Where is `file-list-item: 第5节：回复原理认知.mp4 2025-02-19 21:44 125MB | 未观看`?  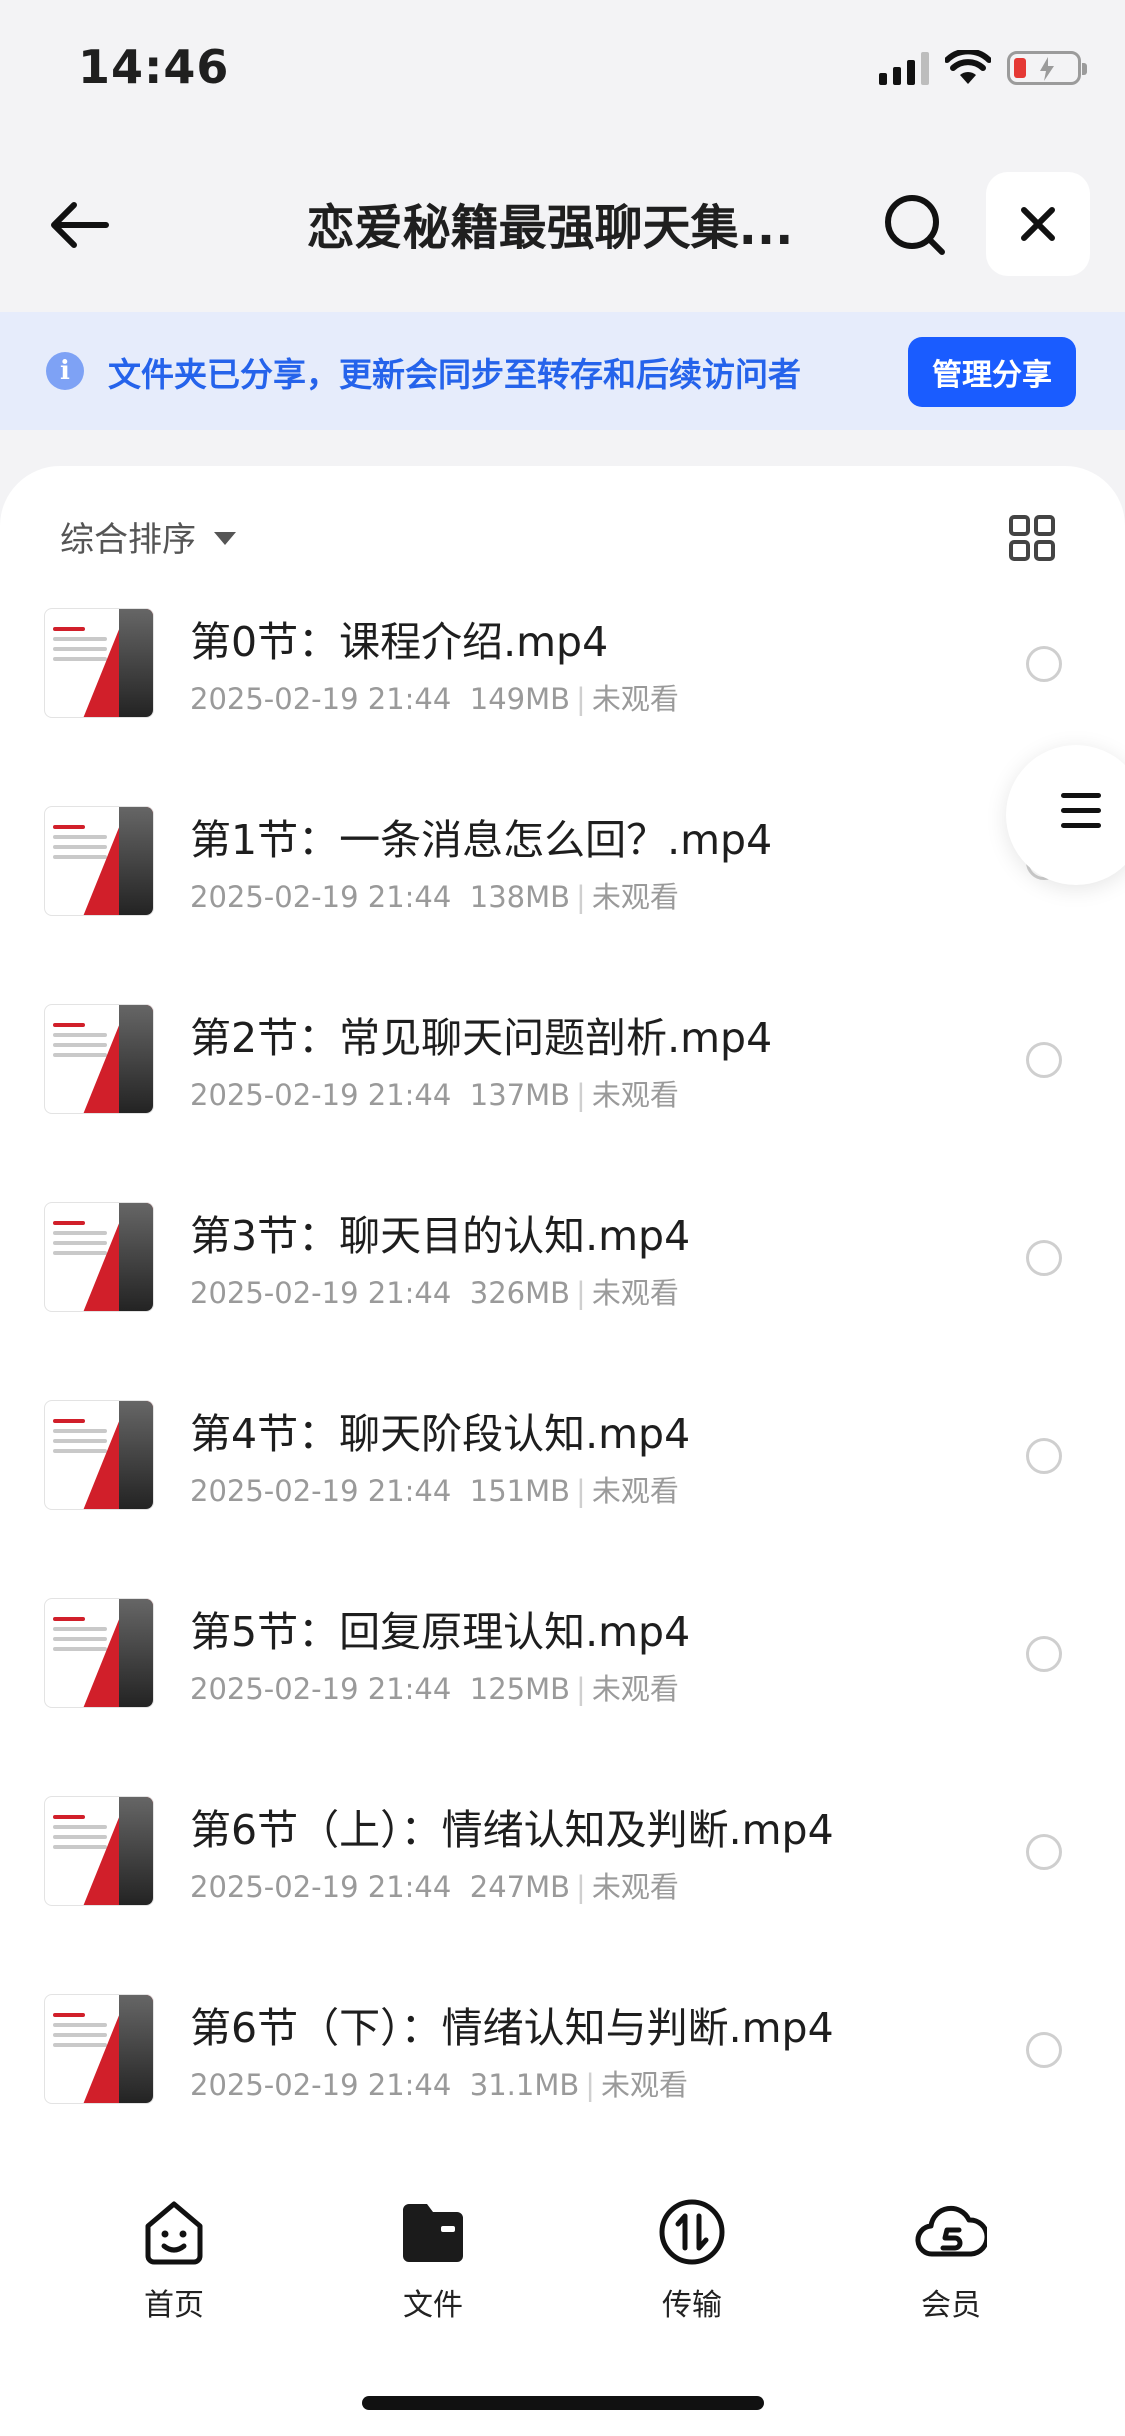 file-list-item: 第5节：回复原理认知.mp4 2025-02-19 21:44 125MB | 未观看 is located at coordinates (562, 1697).